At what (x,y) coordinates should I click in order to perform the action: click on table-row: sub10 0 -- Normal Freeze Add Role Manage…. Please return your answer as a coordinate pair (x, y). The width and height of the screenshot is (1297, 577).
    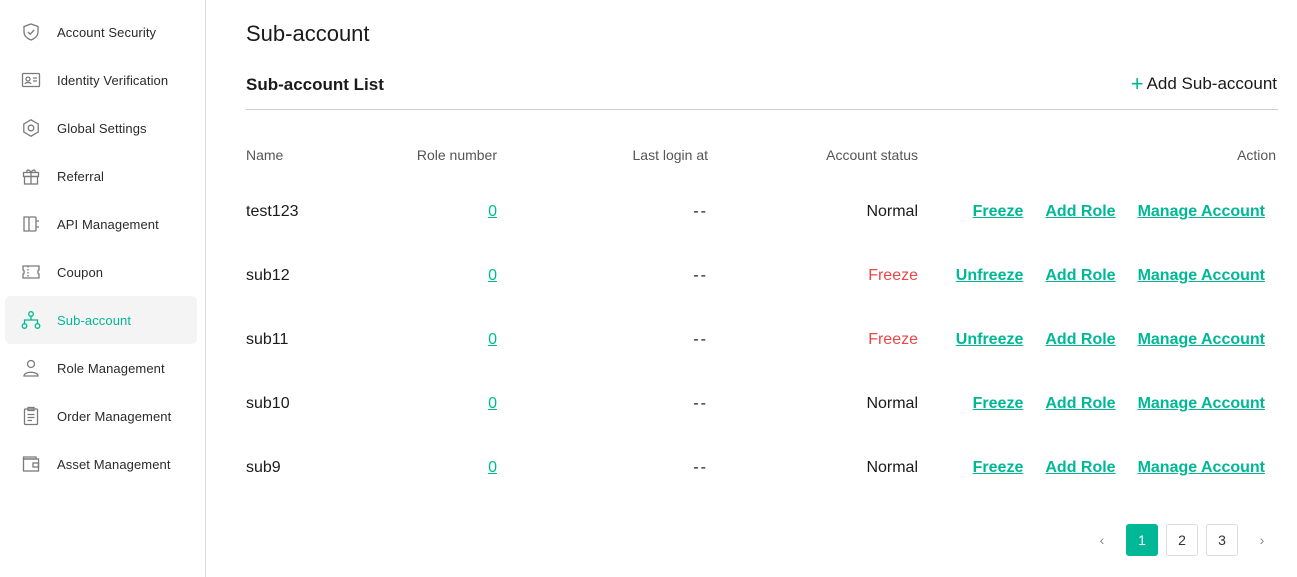
    Looking at the image, I should click on (761, 404).